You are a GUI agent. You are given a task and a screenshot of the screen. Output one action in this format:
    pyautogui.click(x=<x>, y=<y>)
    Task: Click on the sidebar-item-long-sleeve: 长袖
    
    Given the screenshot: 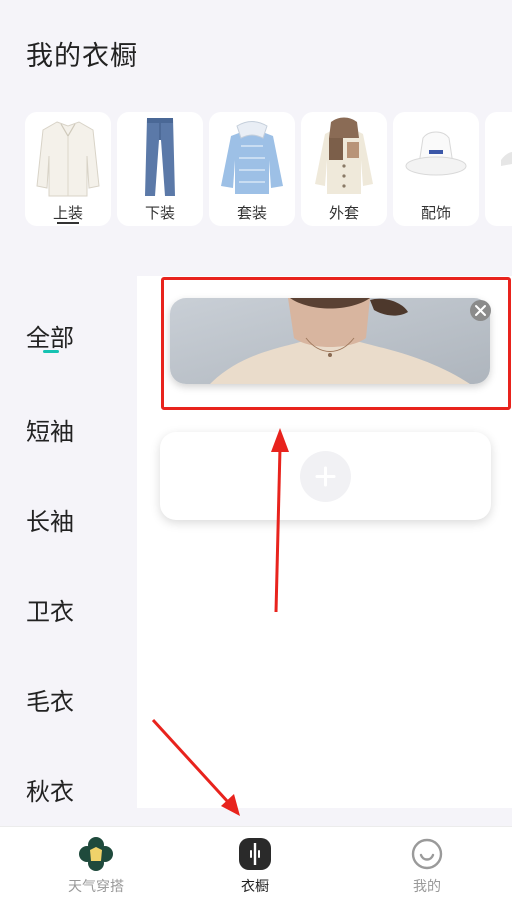 What is the action you would take?
    pyautogui.click(x=50, y=519)
    